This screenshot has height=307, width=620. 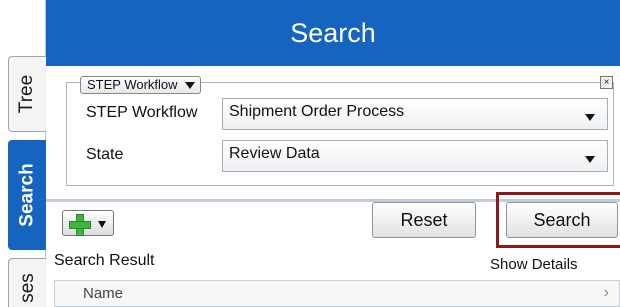 What do you see at coordinates (103, 293) in the screenshot?
I see `column-name-label: Name` at bounding box center [103, 293].